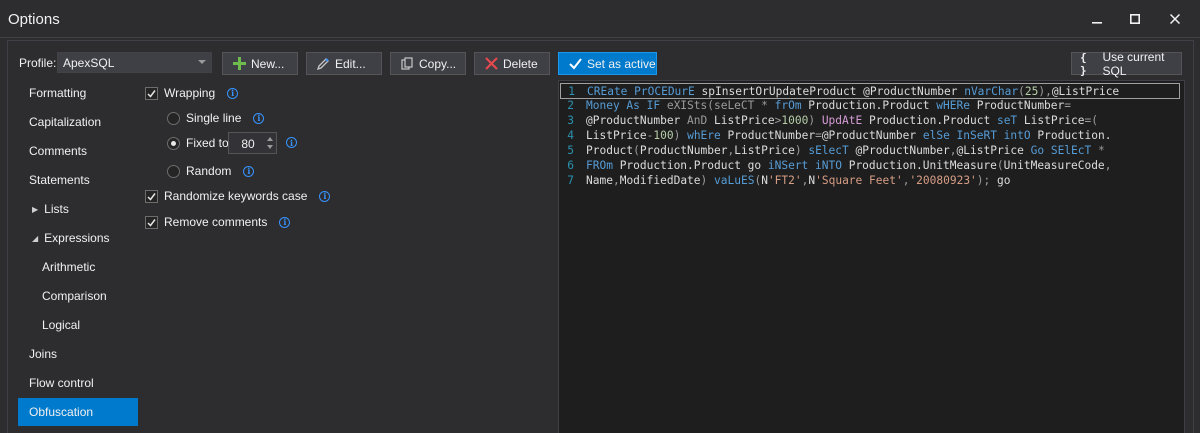  I want to click on checkmark-icon, so click(151, 222).